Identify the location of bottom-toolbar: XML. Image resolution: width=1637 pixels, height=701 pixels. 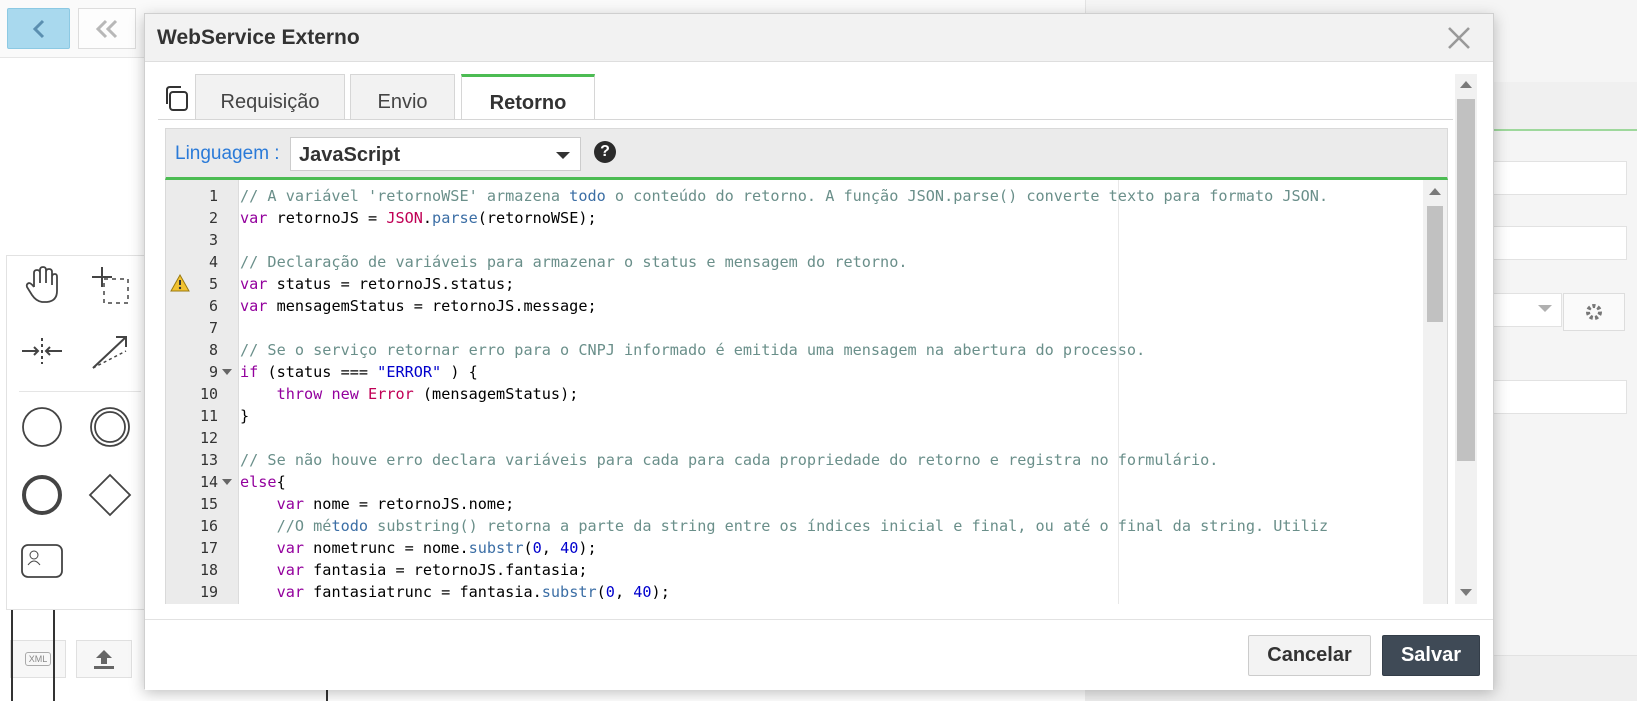
(76, 659).